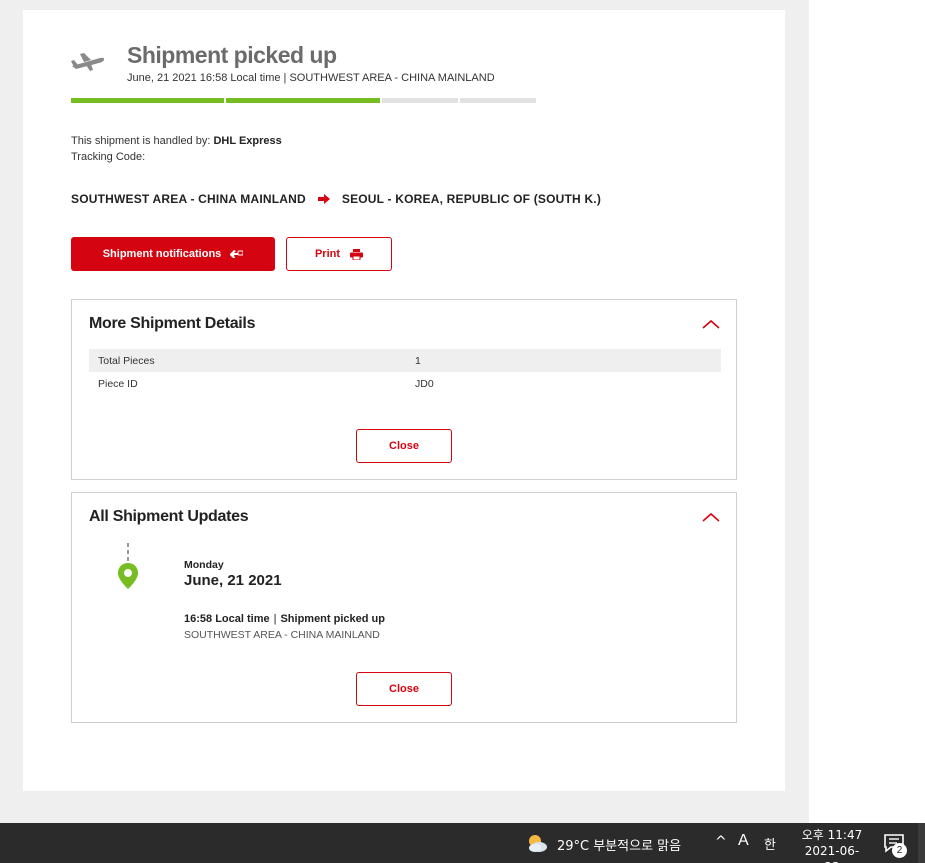  I want to click on clock: 오후 11:47 2021-06-23, so click(832, 845).